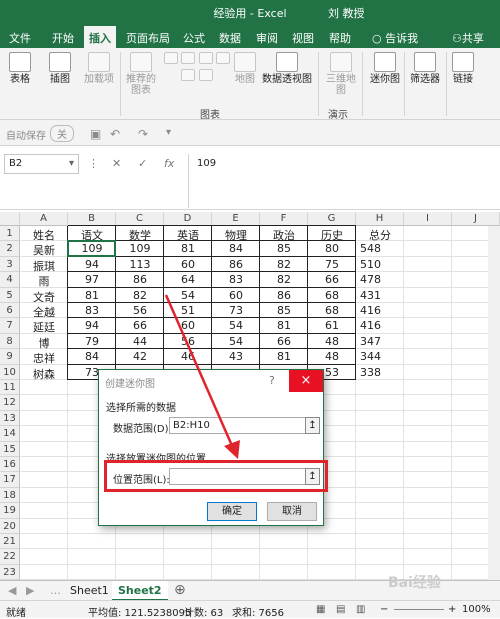 The image size is (500, 619). I want to click on zoom-slider, so click(419, 609).